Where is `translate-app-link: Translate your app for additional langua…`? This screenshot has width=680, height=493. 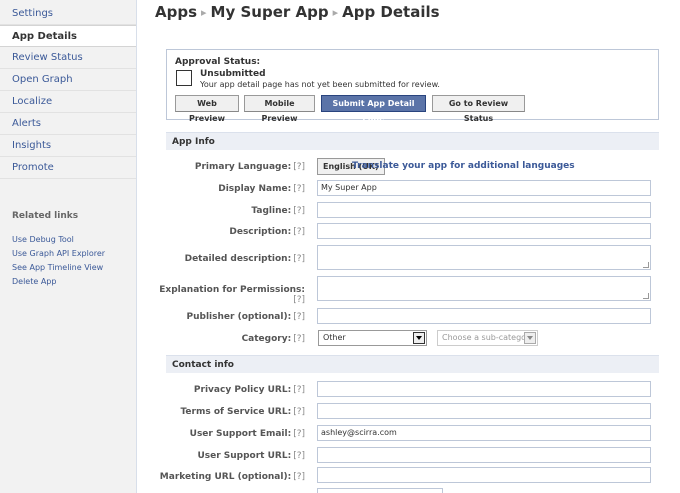
translate-app-link: Translate your app for additional langua… is located at coordinates (463, 166).